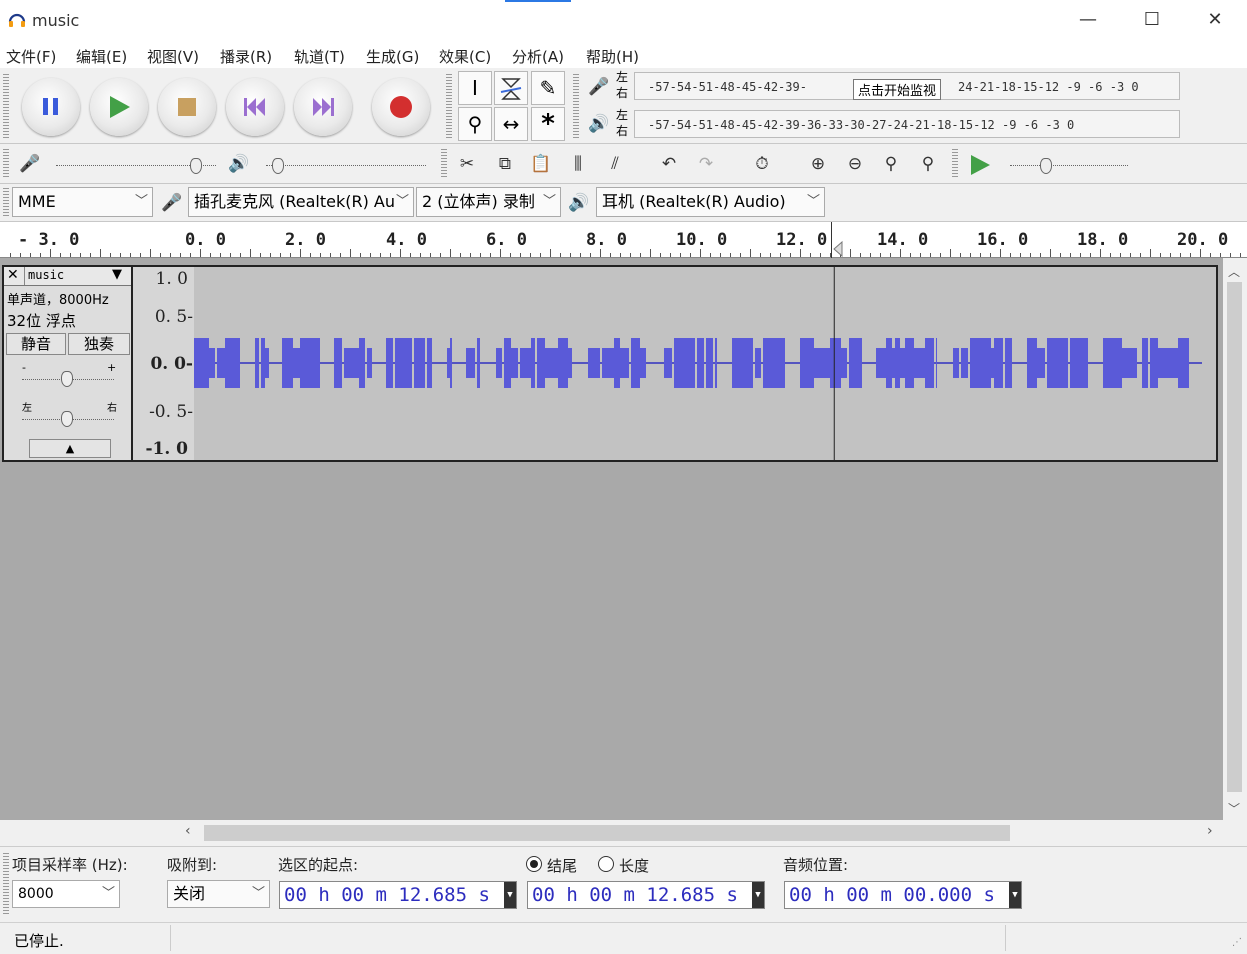  What do you see at coordinates (398, 895) in the screenshot?
I see `selection-start-time: 00 h 00 m 12.685 s ▼` at bounding box center [398, 895].